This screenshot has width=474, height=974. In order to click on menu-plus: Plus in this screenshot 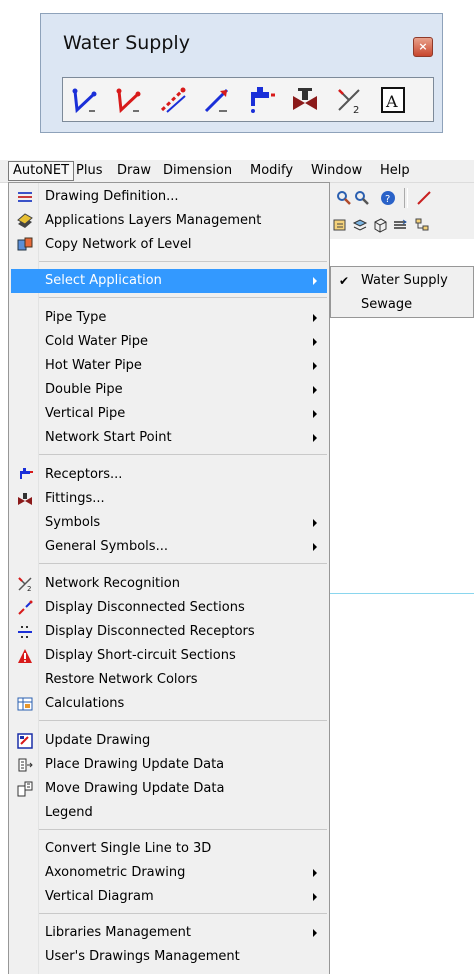, I will do `click(89, 170)`.